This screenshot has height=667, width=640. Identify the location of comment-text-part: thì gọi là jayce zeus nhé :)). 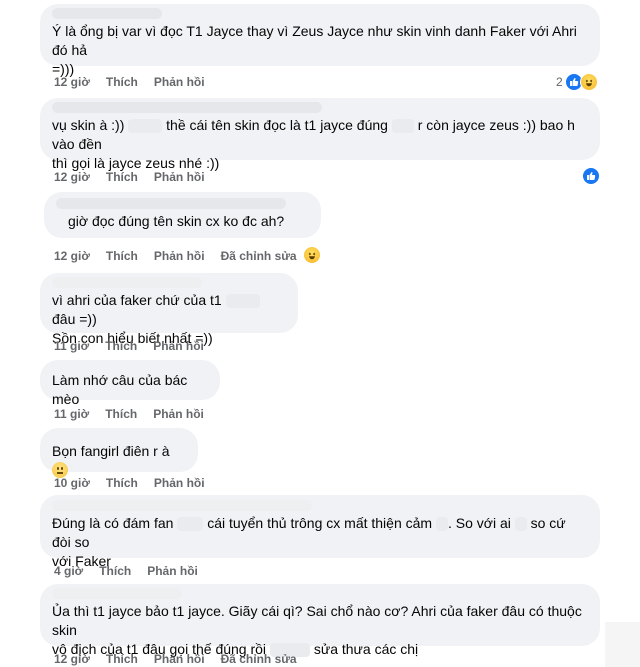
(136, 163).